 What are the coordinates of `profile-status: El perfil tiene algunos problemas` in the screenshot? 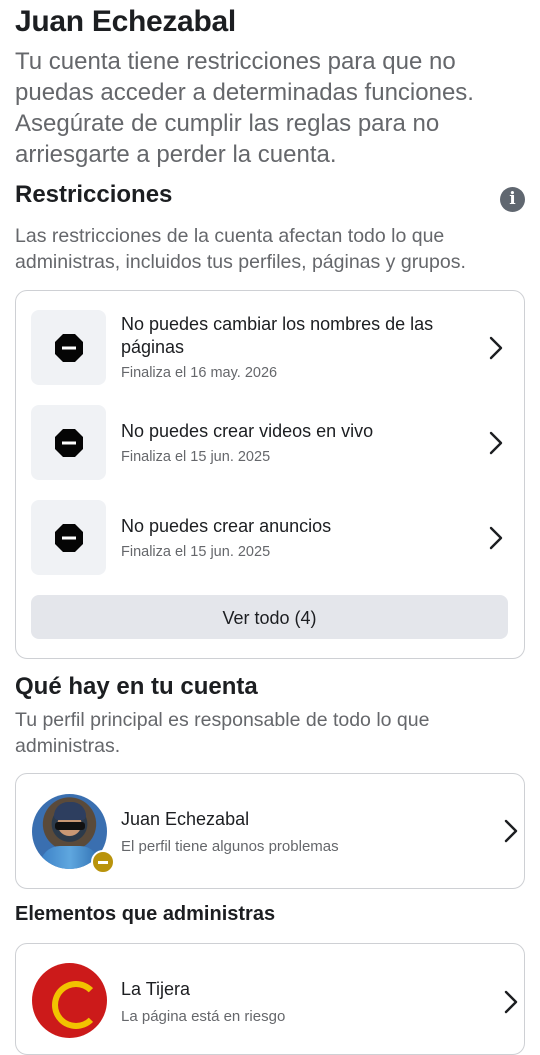 It's located at (230, 846).